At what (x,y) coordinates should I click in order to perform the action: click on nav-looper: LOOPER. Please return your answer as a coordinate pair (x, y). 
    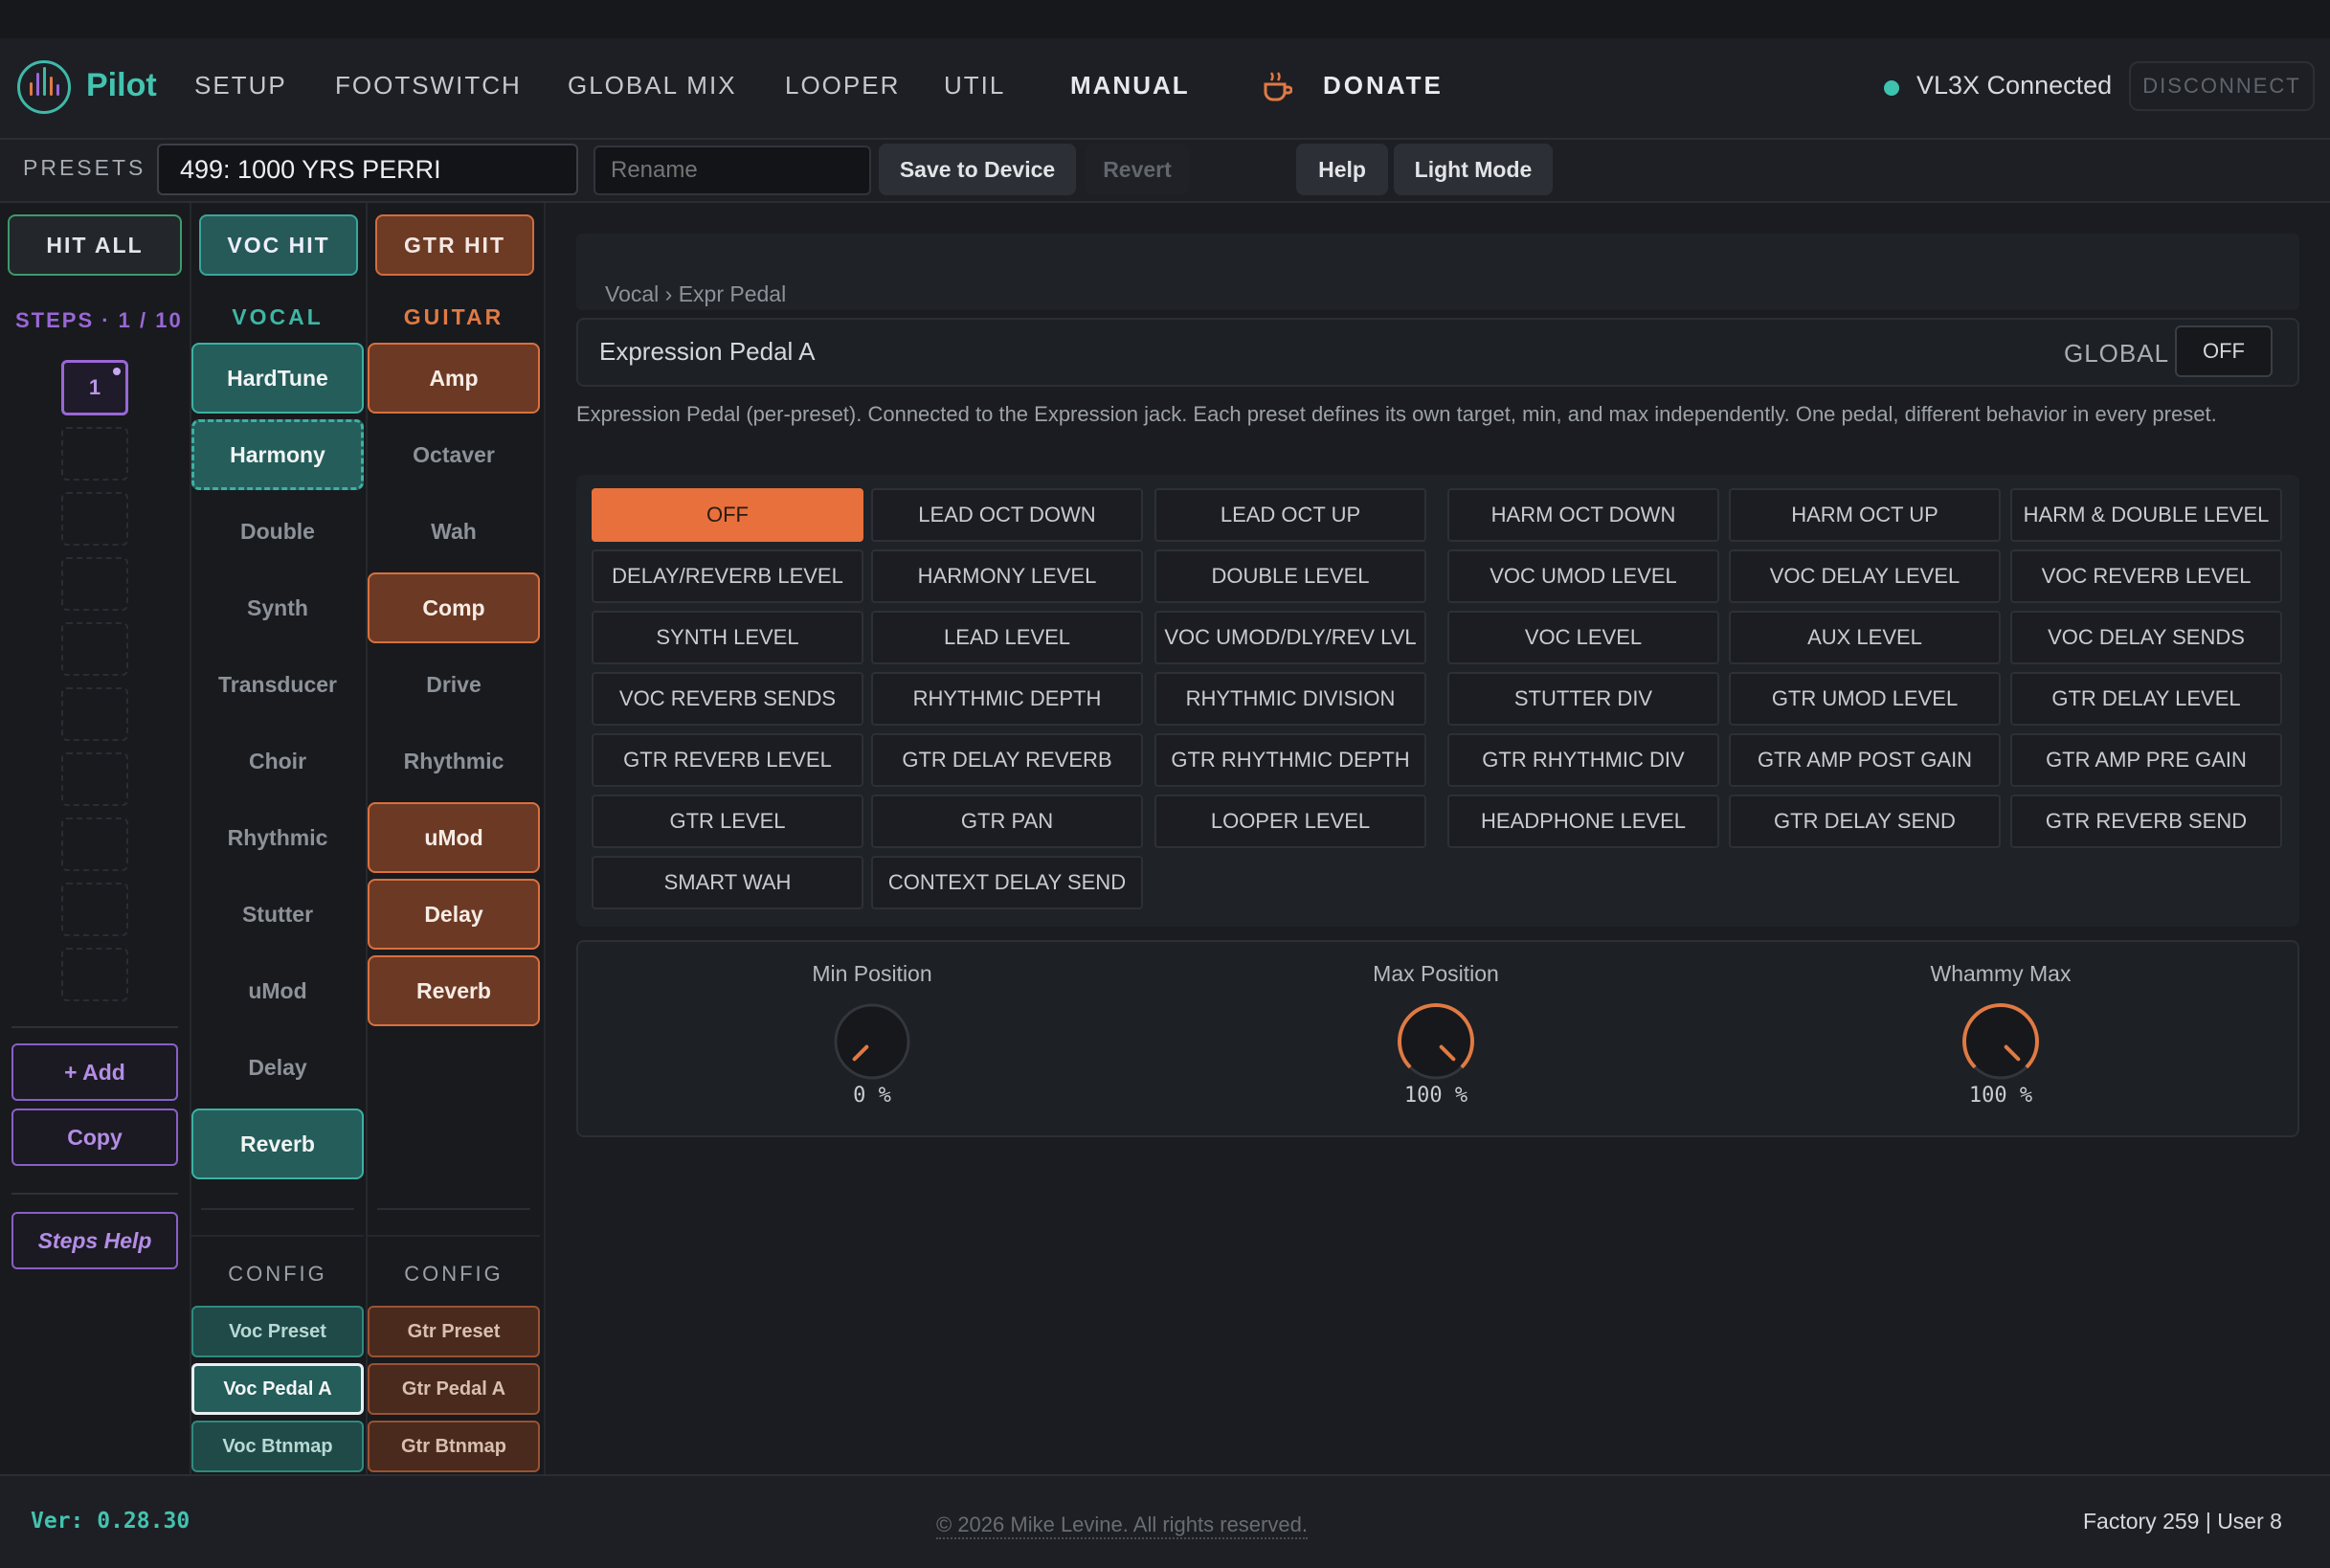
    Looking at the image, I should click on (843, 86).